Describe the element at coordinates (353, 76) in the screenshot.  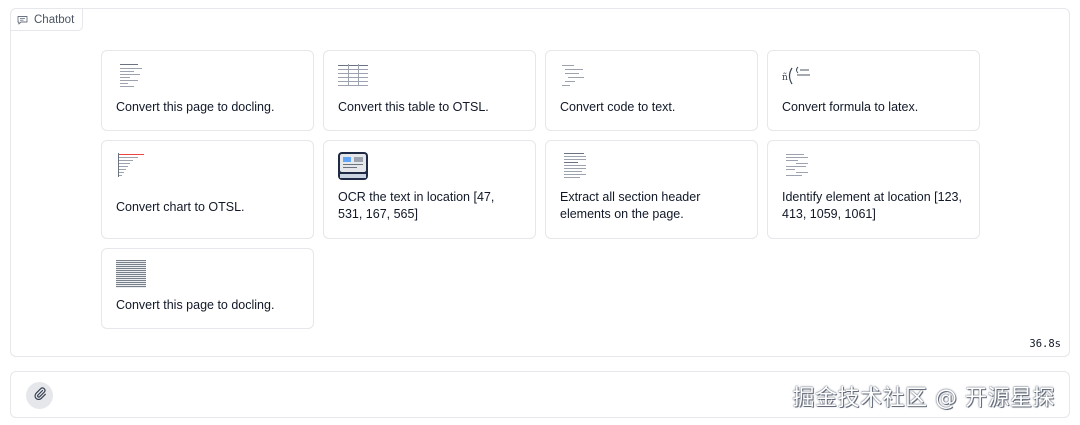
I see `table-thumbnail` at that location.